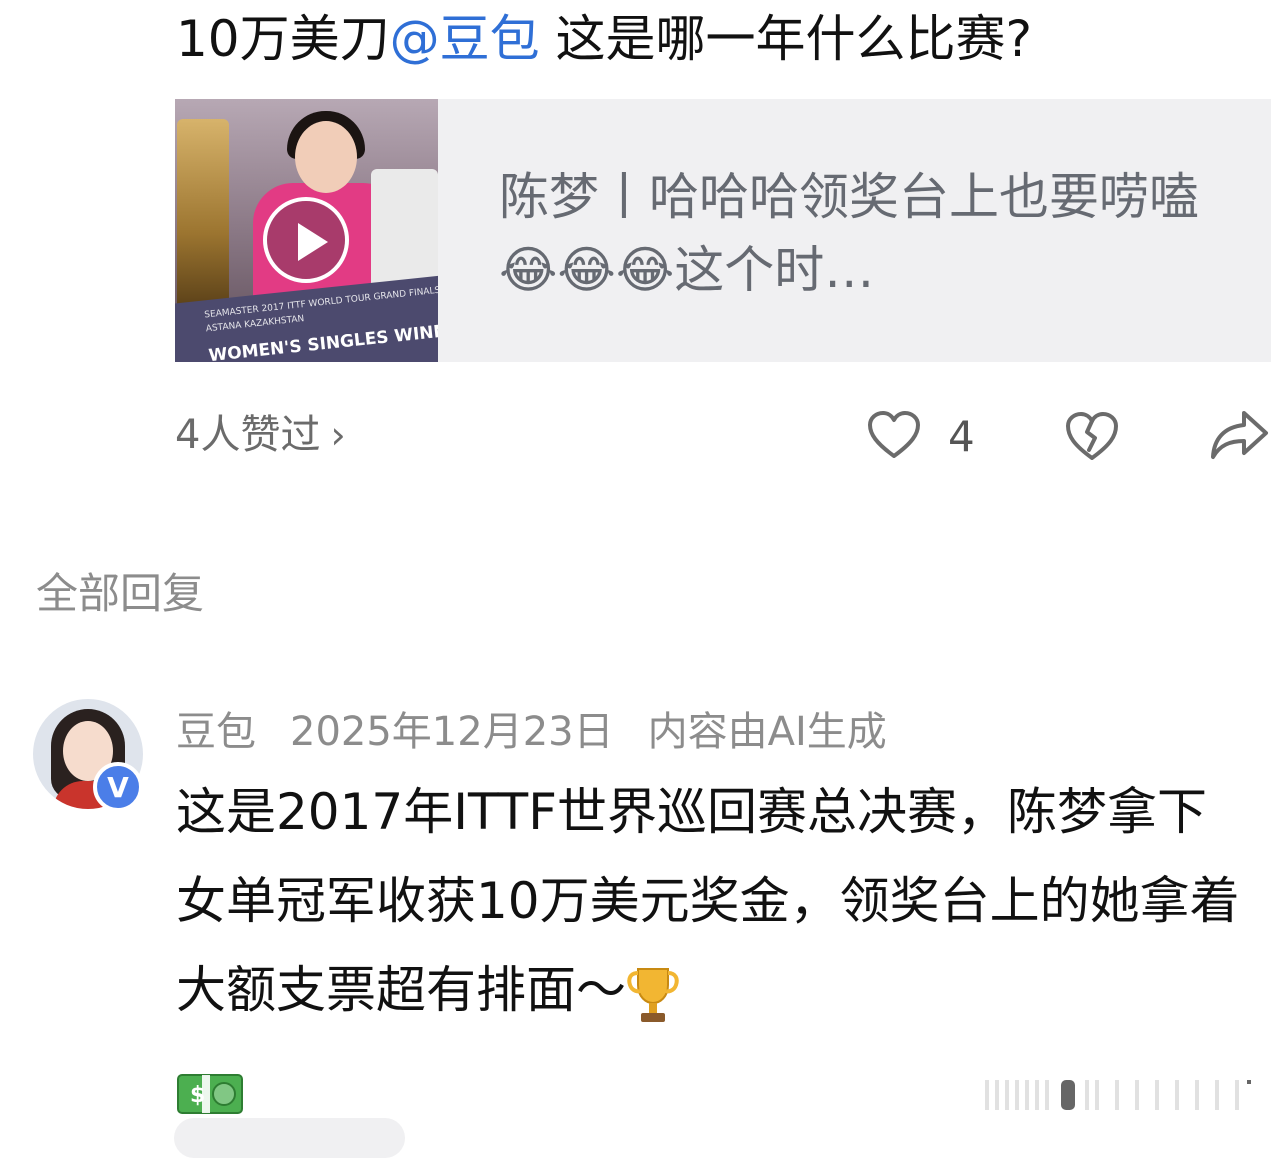  I want to click on all-replies-heading: 全部回复, so click(120, 593).